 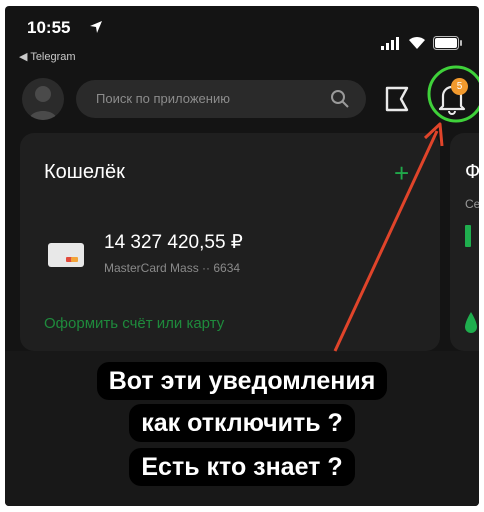 What do you see at coordinates (43, 103) in the screenshot?
I see `user-silhouette-icon` at bounding box center [43, 103].